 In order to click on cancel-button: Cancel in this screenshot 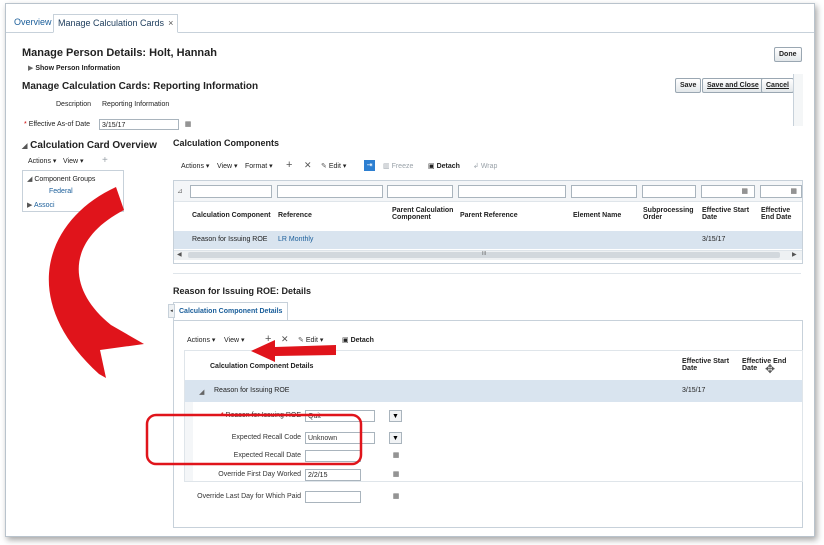, I will do `click(777, 85)`.